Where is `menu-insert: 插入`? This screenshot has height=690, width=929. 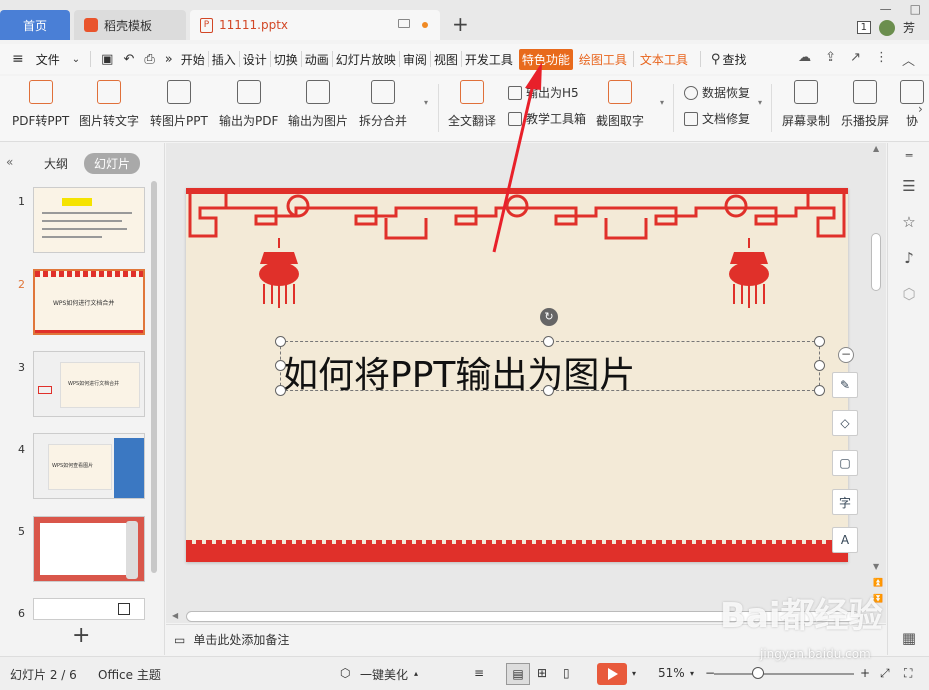
menu-insert: 插入 is located at coordinates (224, 59).